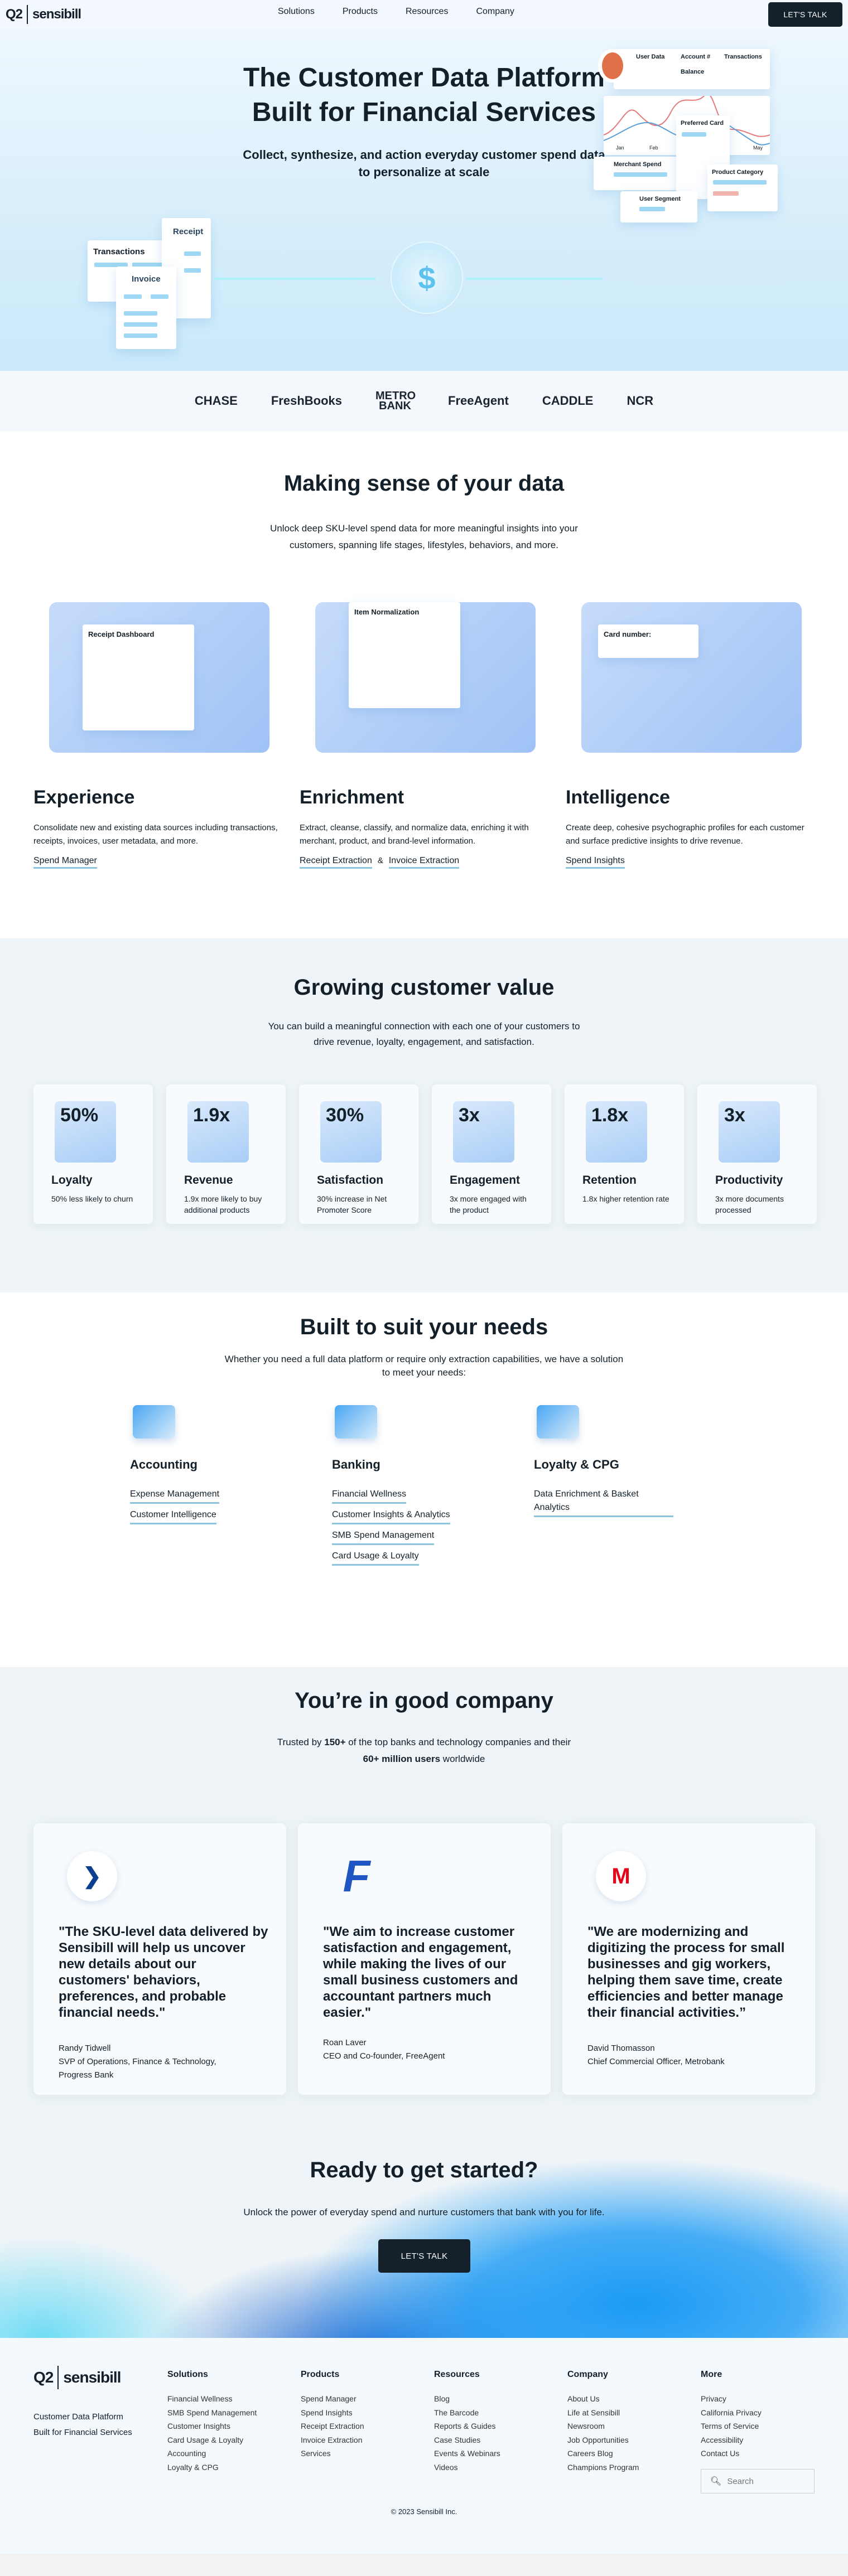  I want to click on stat-value: 1.9x, so click(211, 1115).